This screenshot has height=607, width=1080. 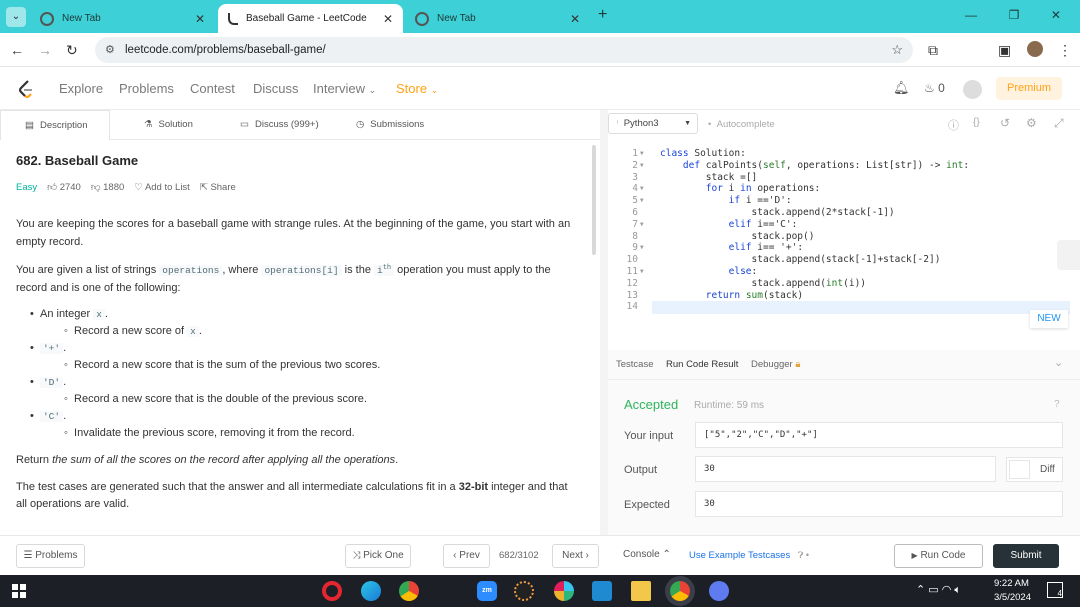 I want to click on new-feature-badge: NEW, so click(x=1049, y=319).